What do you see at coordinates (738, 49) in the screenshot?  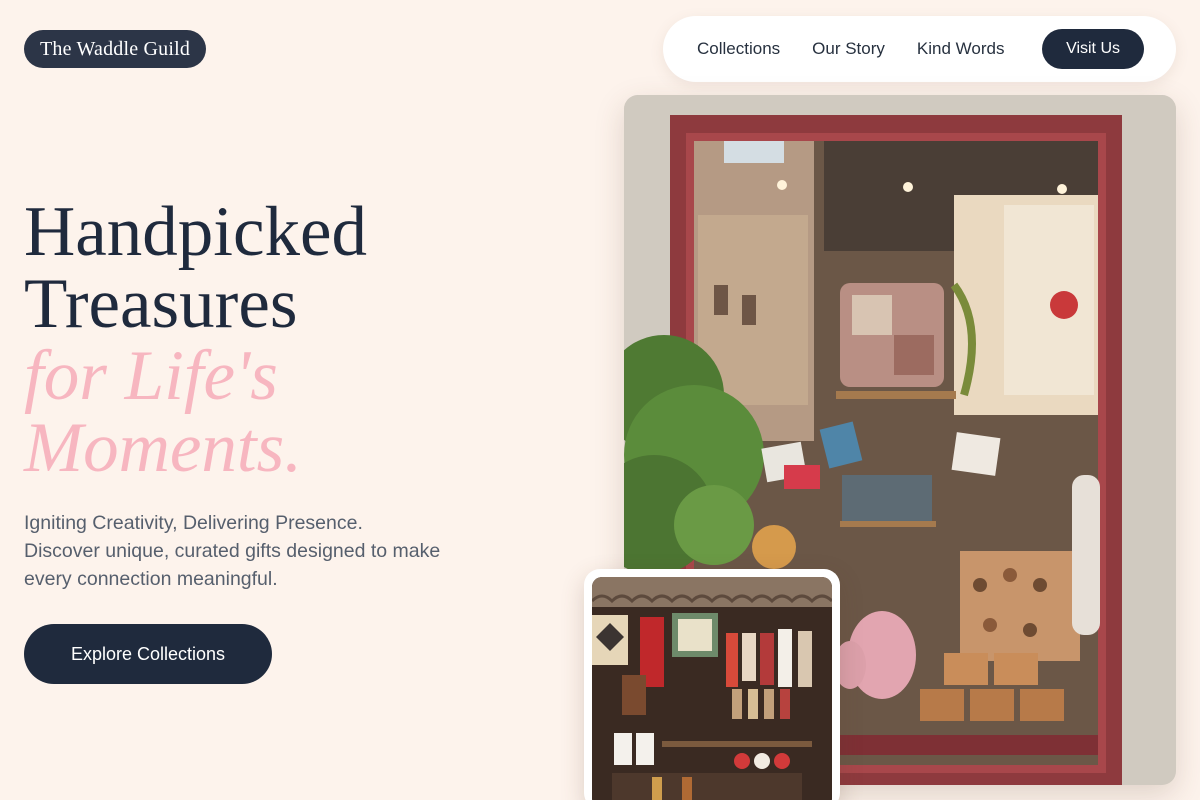 I see `nav-link-collections: Collections` at bounding box center [738, 49].